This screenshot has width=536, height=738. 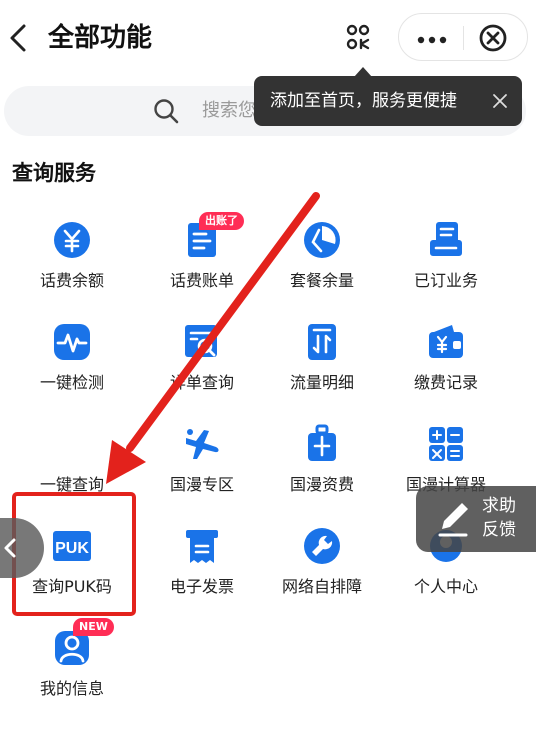 I want to click on grid-item-payment: 缴费记录, so click(x=446, y=372).